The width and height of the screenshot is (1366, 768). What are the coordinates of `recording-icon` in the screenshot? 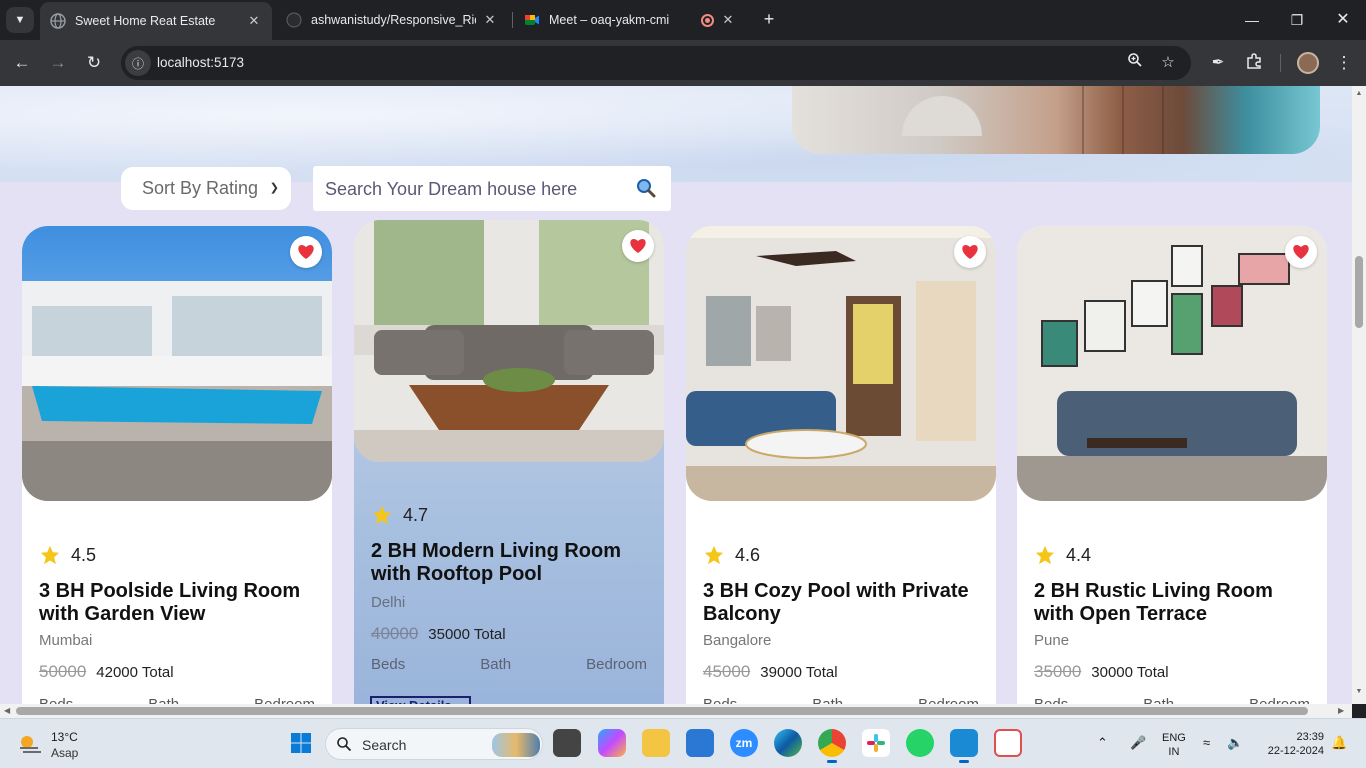 It's located at (707, 20).